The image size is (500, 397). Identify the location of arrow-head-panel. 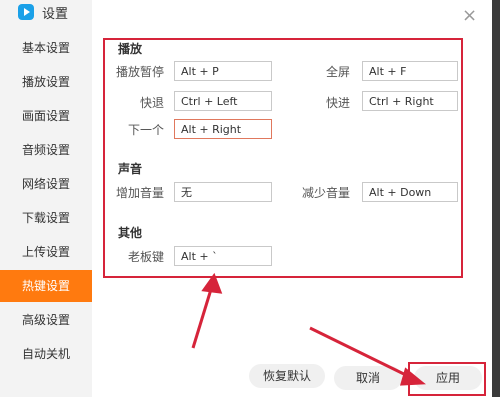
(212, 283).